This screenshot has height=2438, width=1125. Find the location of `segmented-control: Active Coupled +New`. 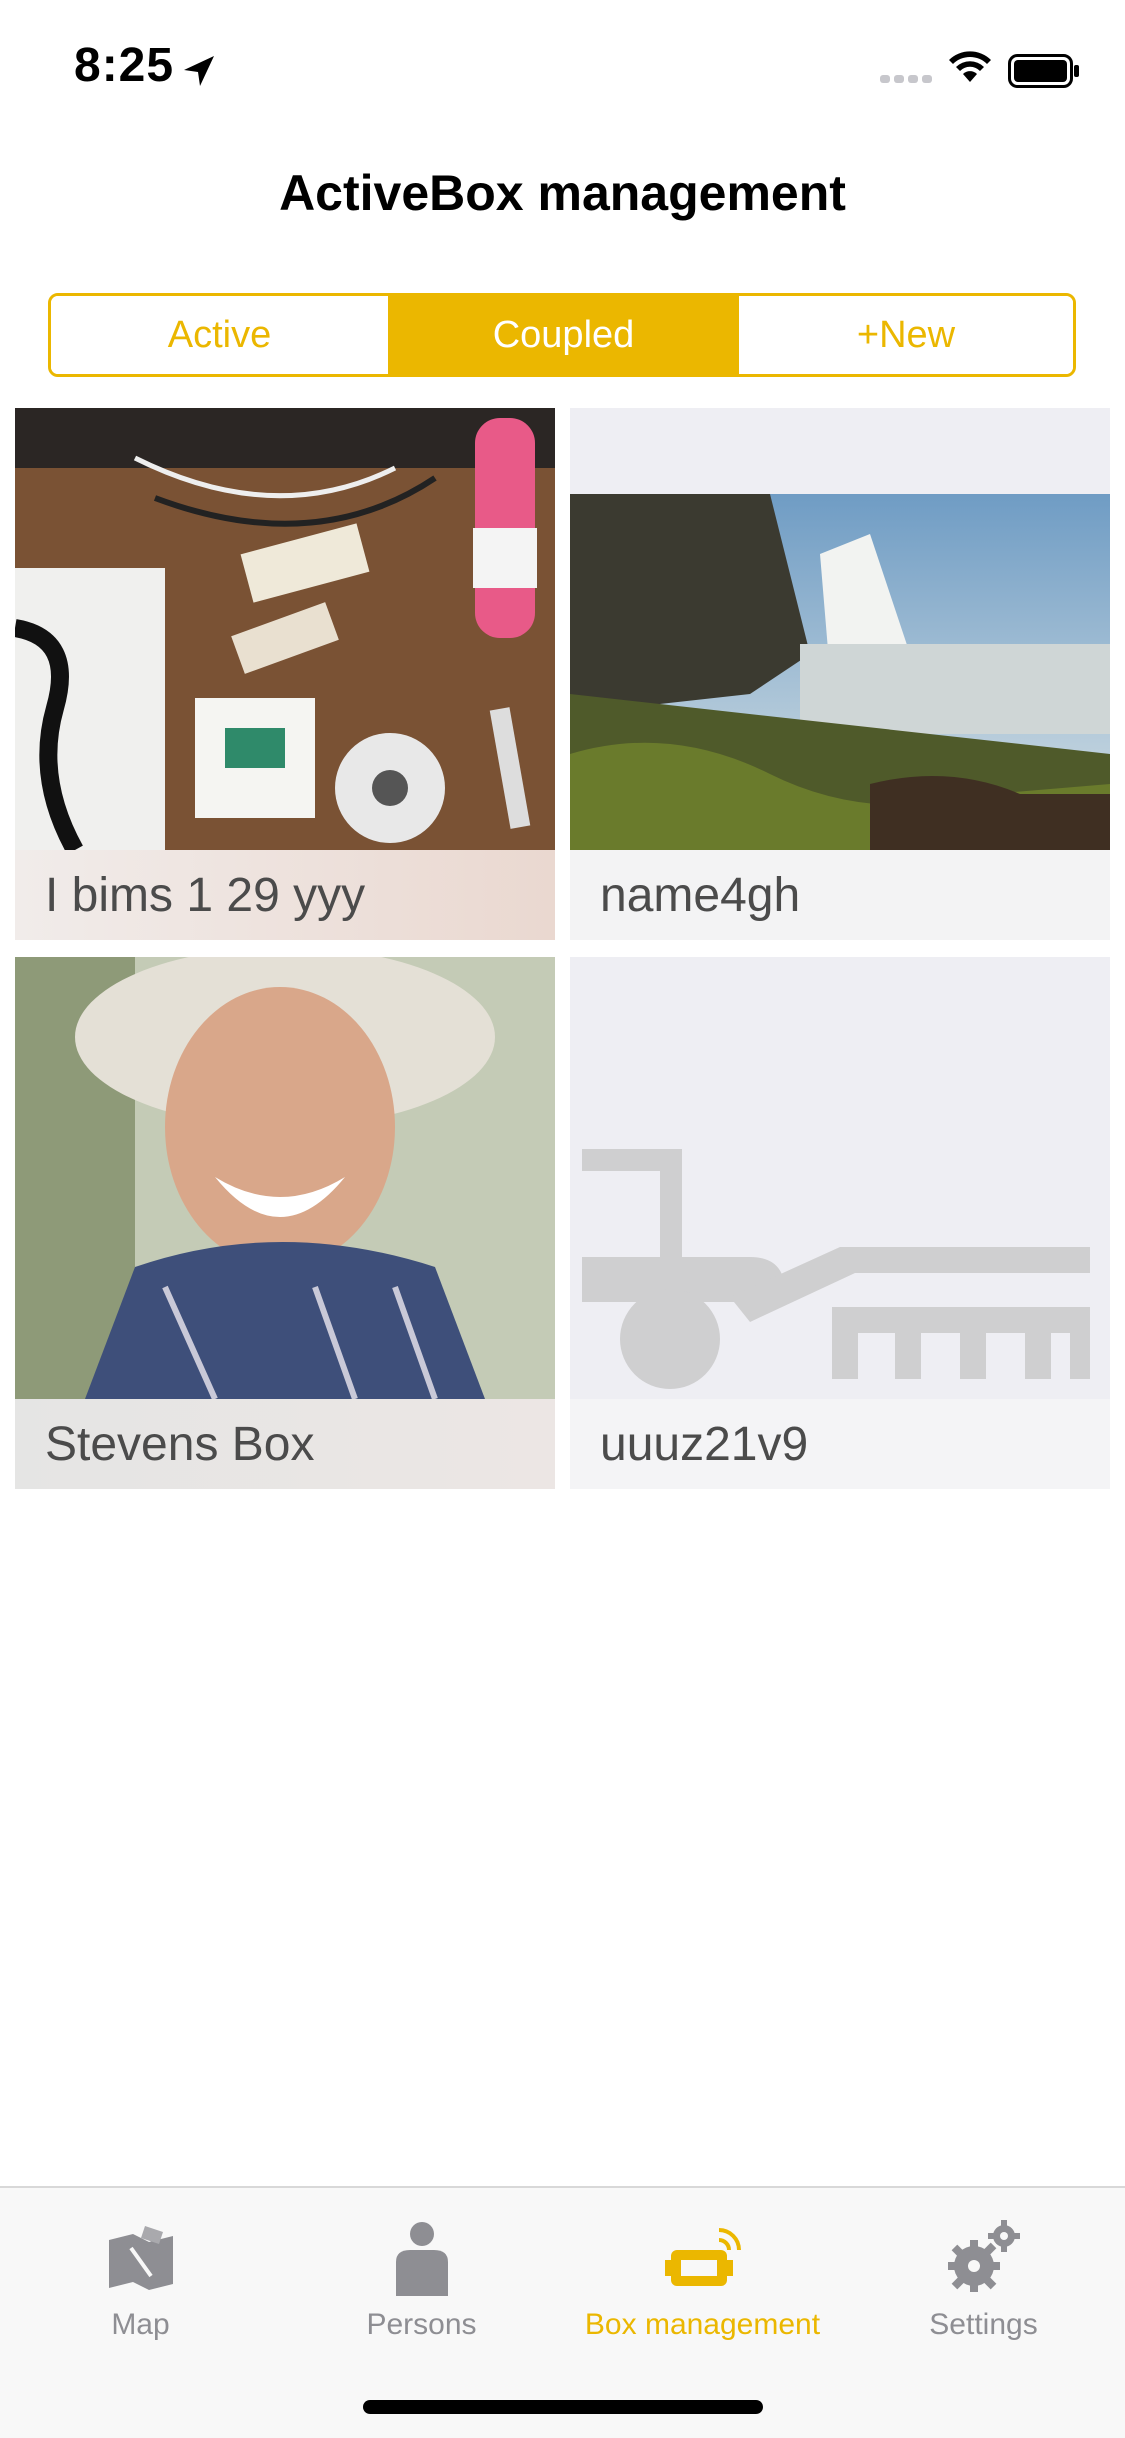

segmented-control: Active Coupled +New is located at coordinates (562, 335).